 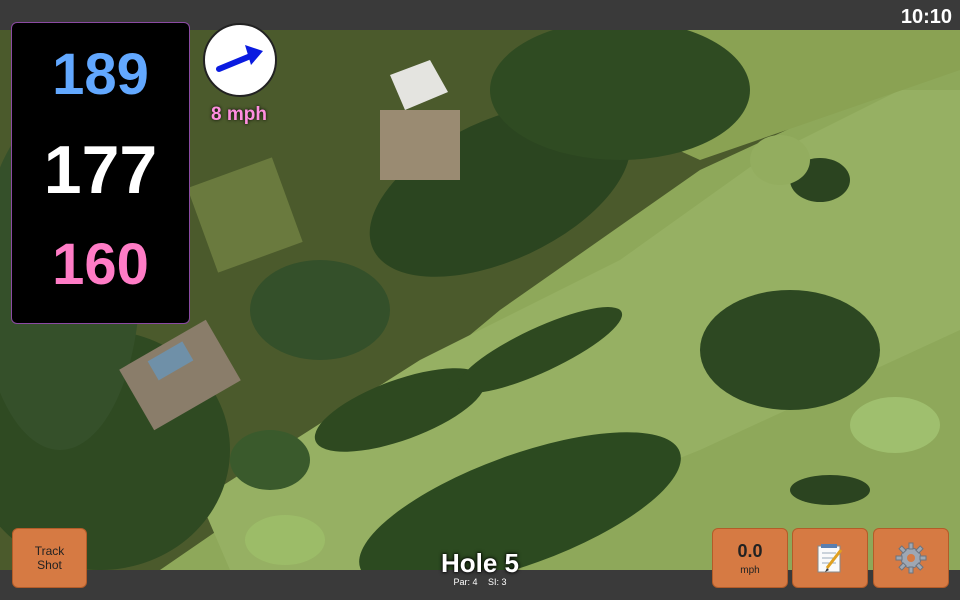 I want to click on front-distance: 160, so click(x=100, y=264).